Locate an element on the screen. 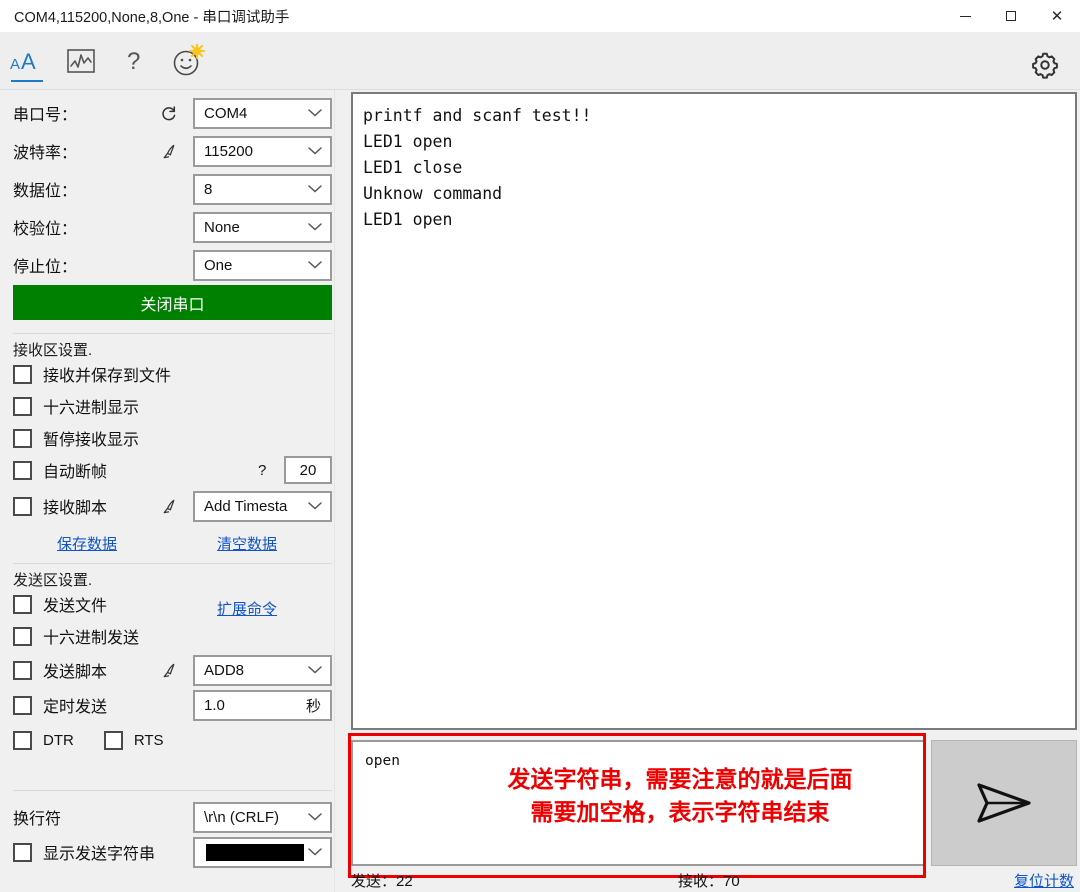 This screenshot has height=892, width=1080. clear-data-link: 清空数据 is located at coordinates (247, 543).